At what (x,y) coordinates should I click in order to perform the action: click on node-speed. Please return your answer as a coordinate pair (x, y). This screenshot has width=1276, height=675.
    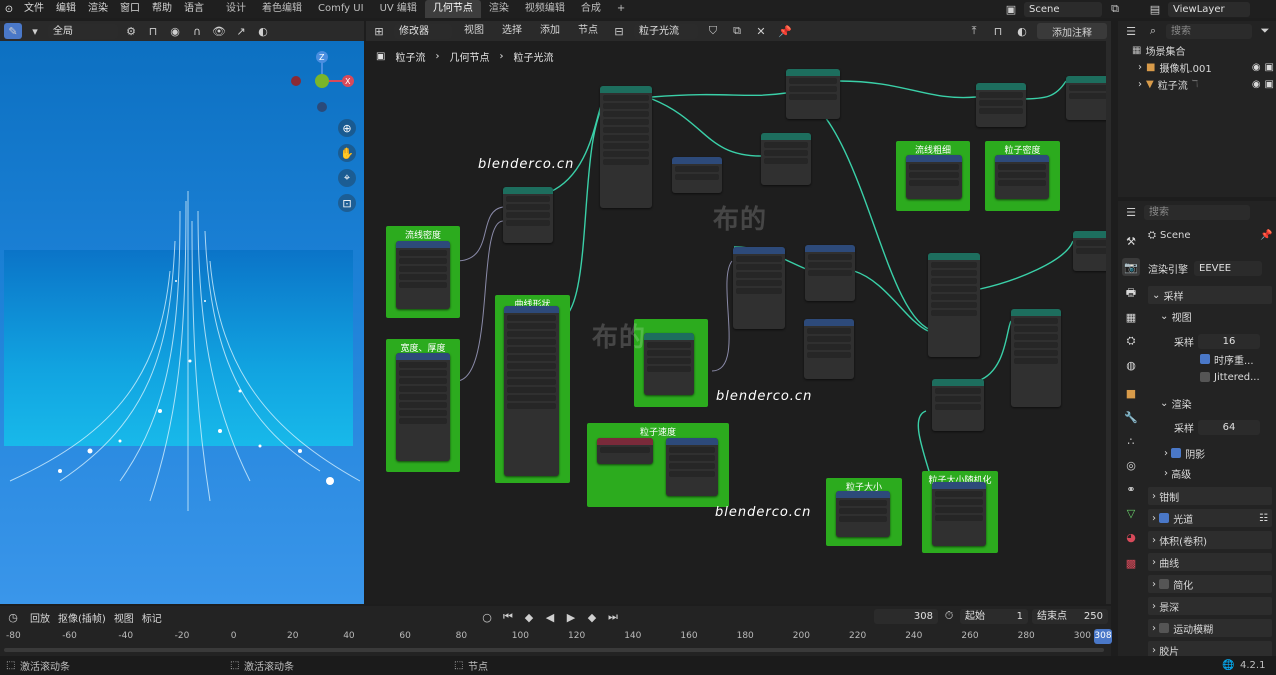
    Looking at the image, I should click on (692, 467).